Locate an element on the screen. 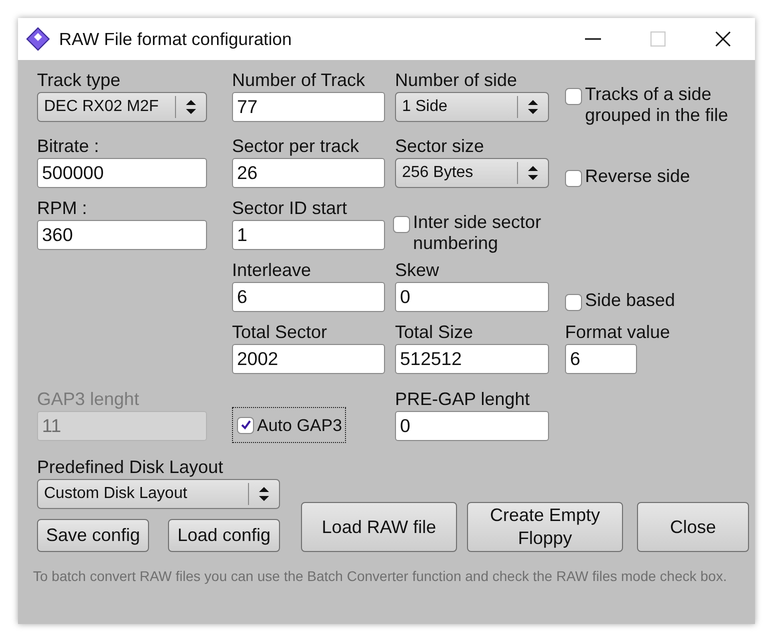 The width and height of the screenshot is (763, 642). close-icon is located at coordinates (723, 39).